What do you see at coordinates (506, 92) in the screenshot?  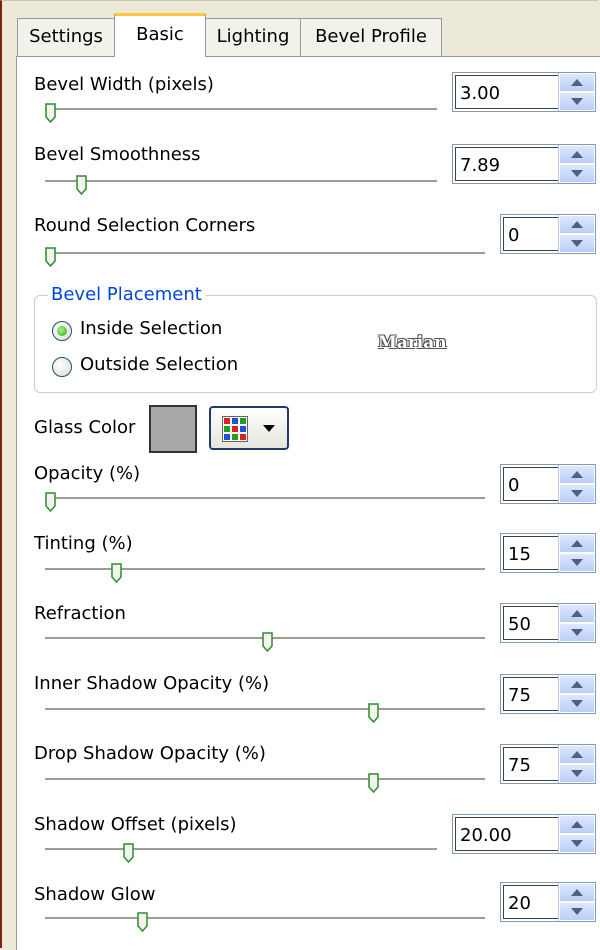 I see `bevel-width-input: 3.00` at bounding box center [506, 92].